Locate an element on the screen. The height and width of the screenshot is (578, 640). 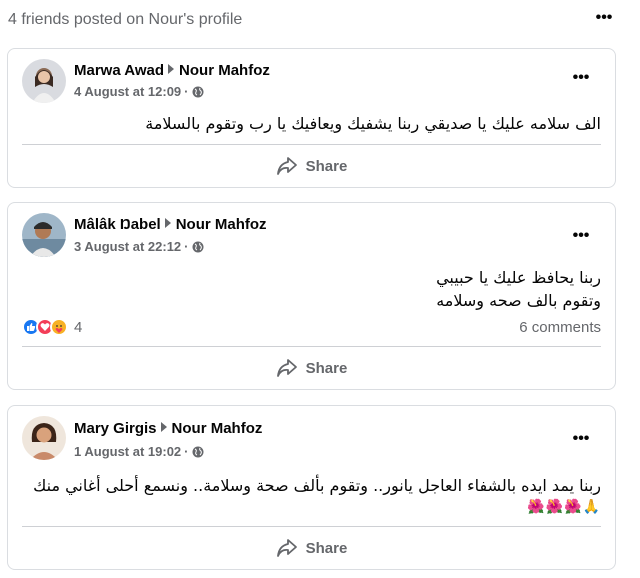
author-name: Mary Girgis is located at coordinates (115, 428).